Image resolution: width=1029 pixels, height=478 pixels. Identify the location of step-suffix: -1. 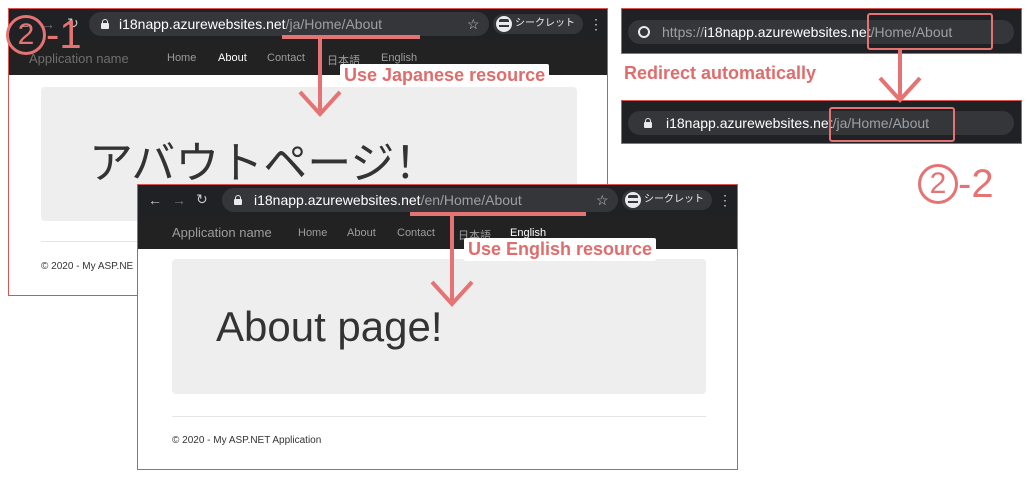
(64, 35).